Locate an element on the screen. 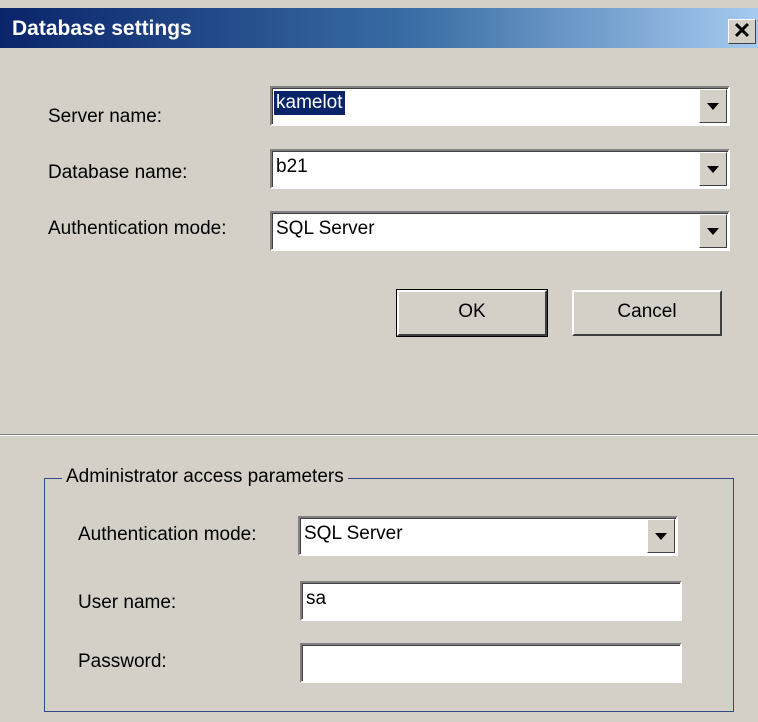 The width and height of the screenshot is (758, 722). admin-auth-mode-value: SQL Server is located at coordinates (353, 533).